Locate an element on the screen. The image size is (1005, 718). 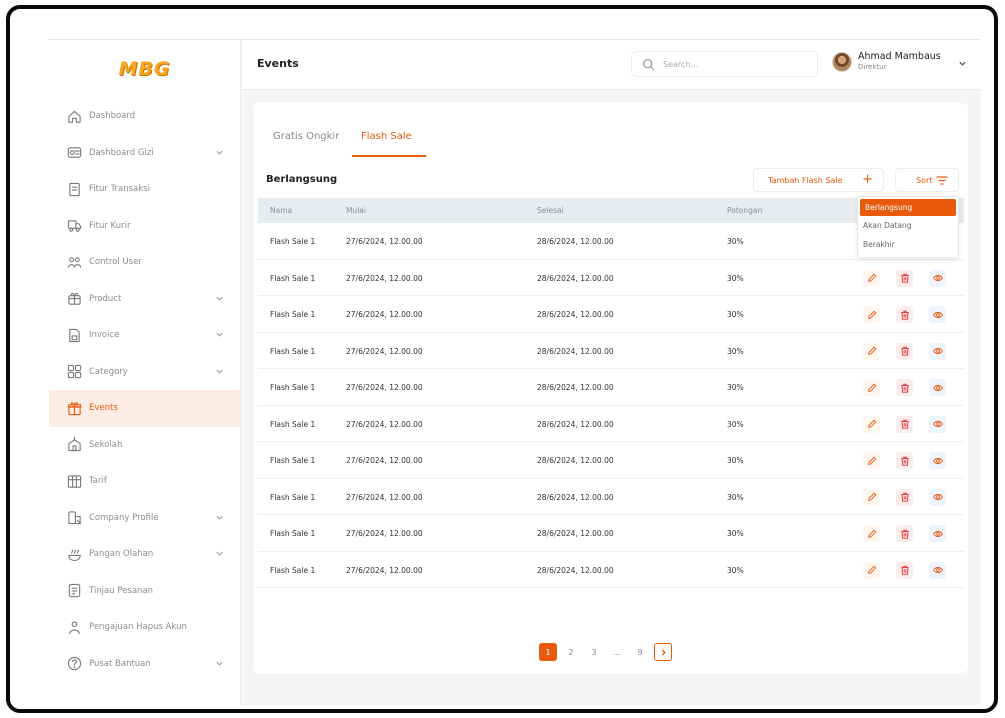
sidebar-item-pangan-olahan: Pangan Olahan is located at coordinates (144, 554).